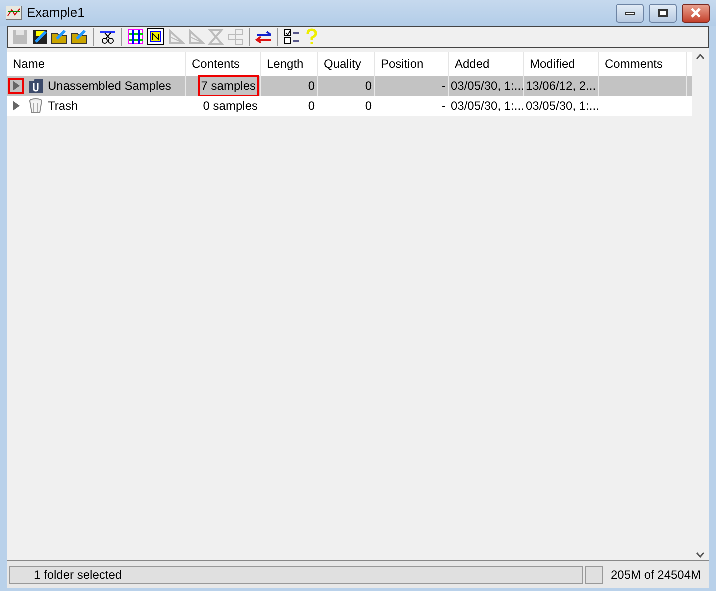  What do you see at coordinates (700, 57) in the screenshot?
I see `scroll-up-icon` at bounding box center [700, 57].